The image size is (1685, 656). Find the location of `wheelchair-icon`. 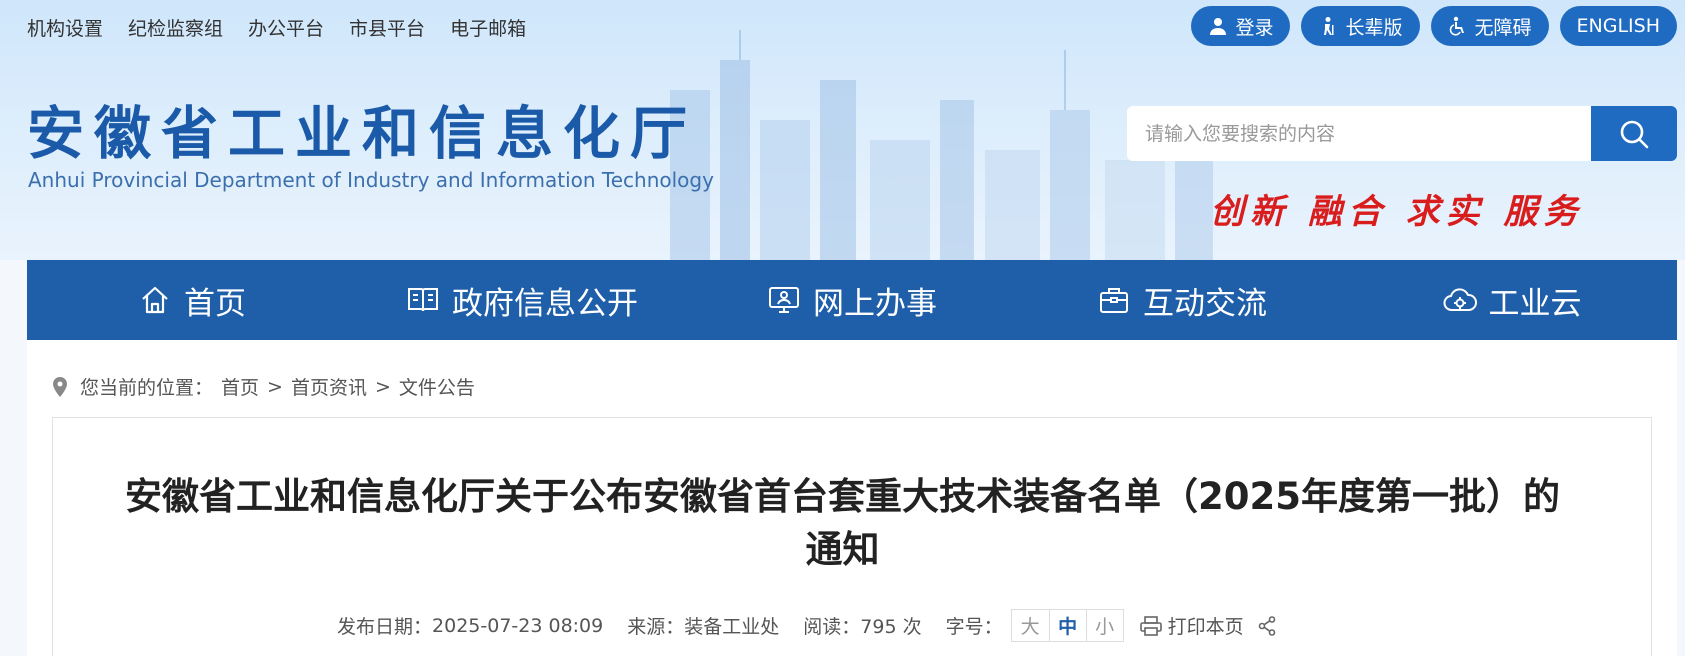

wheelchair-icon is located at coordinates (1456, 26).